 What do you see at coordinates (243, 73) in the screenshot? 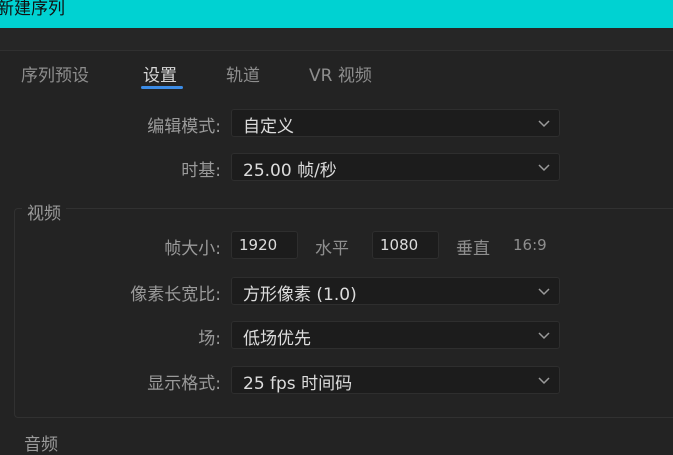
I see `tab-tracks: 轨道` at bounding box center [243, 73].